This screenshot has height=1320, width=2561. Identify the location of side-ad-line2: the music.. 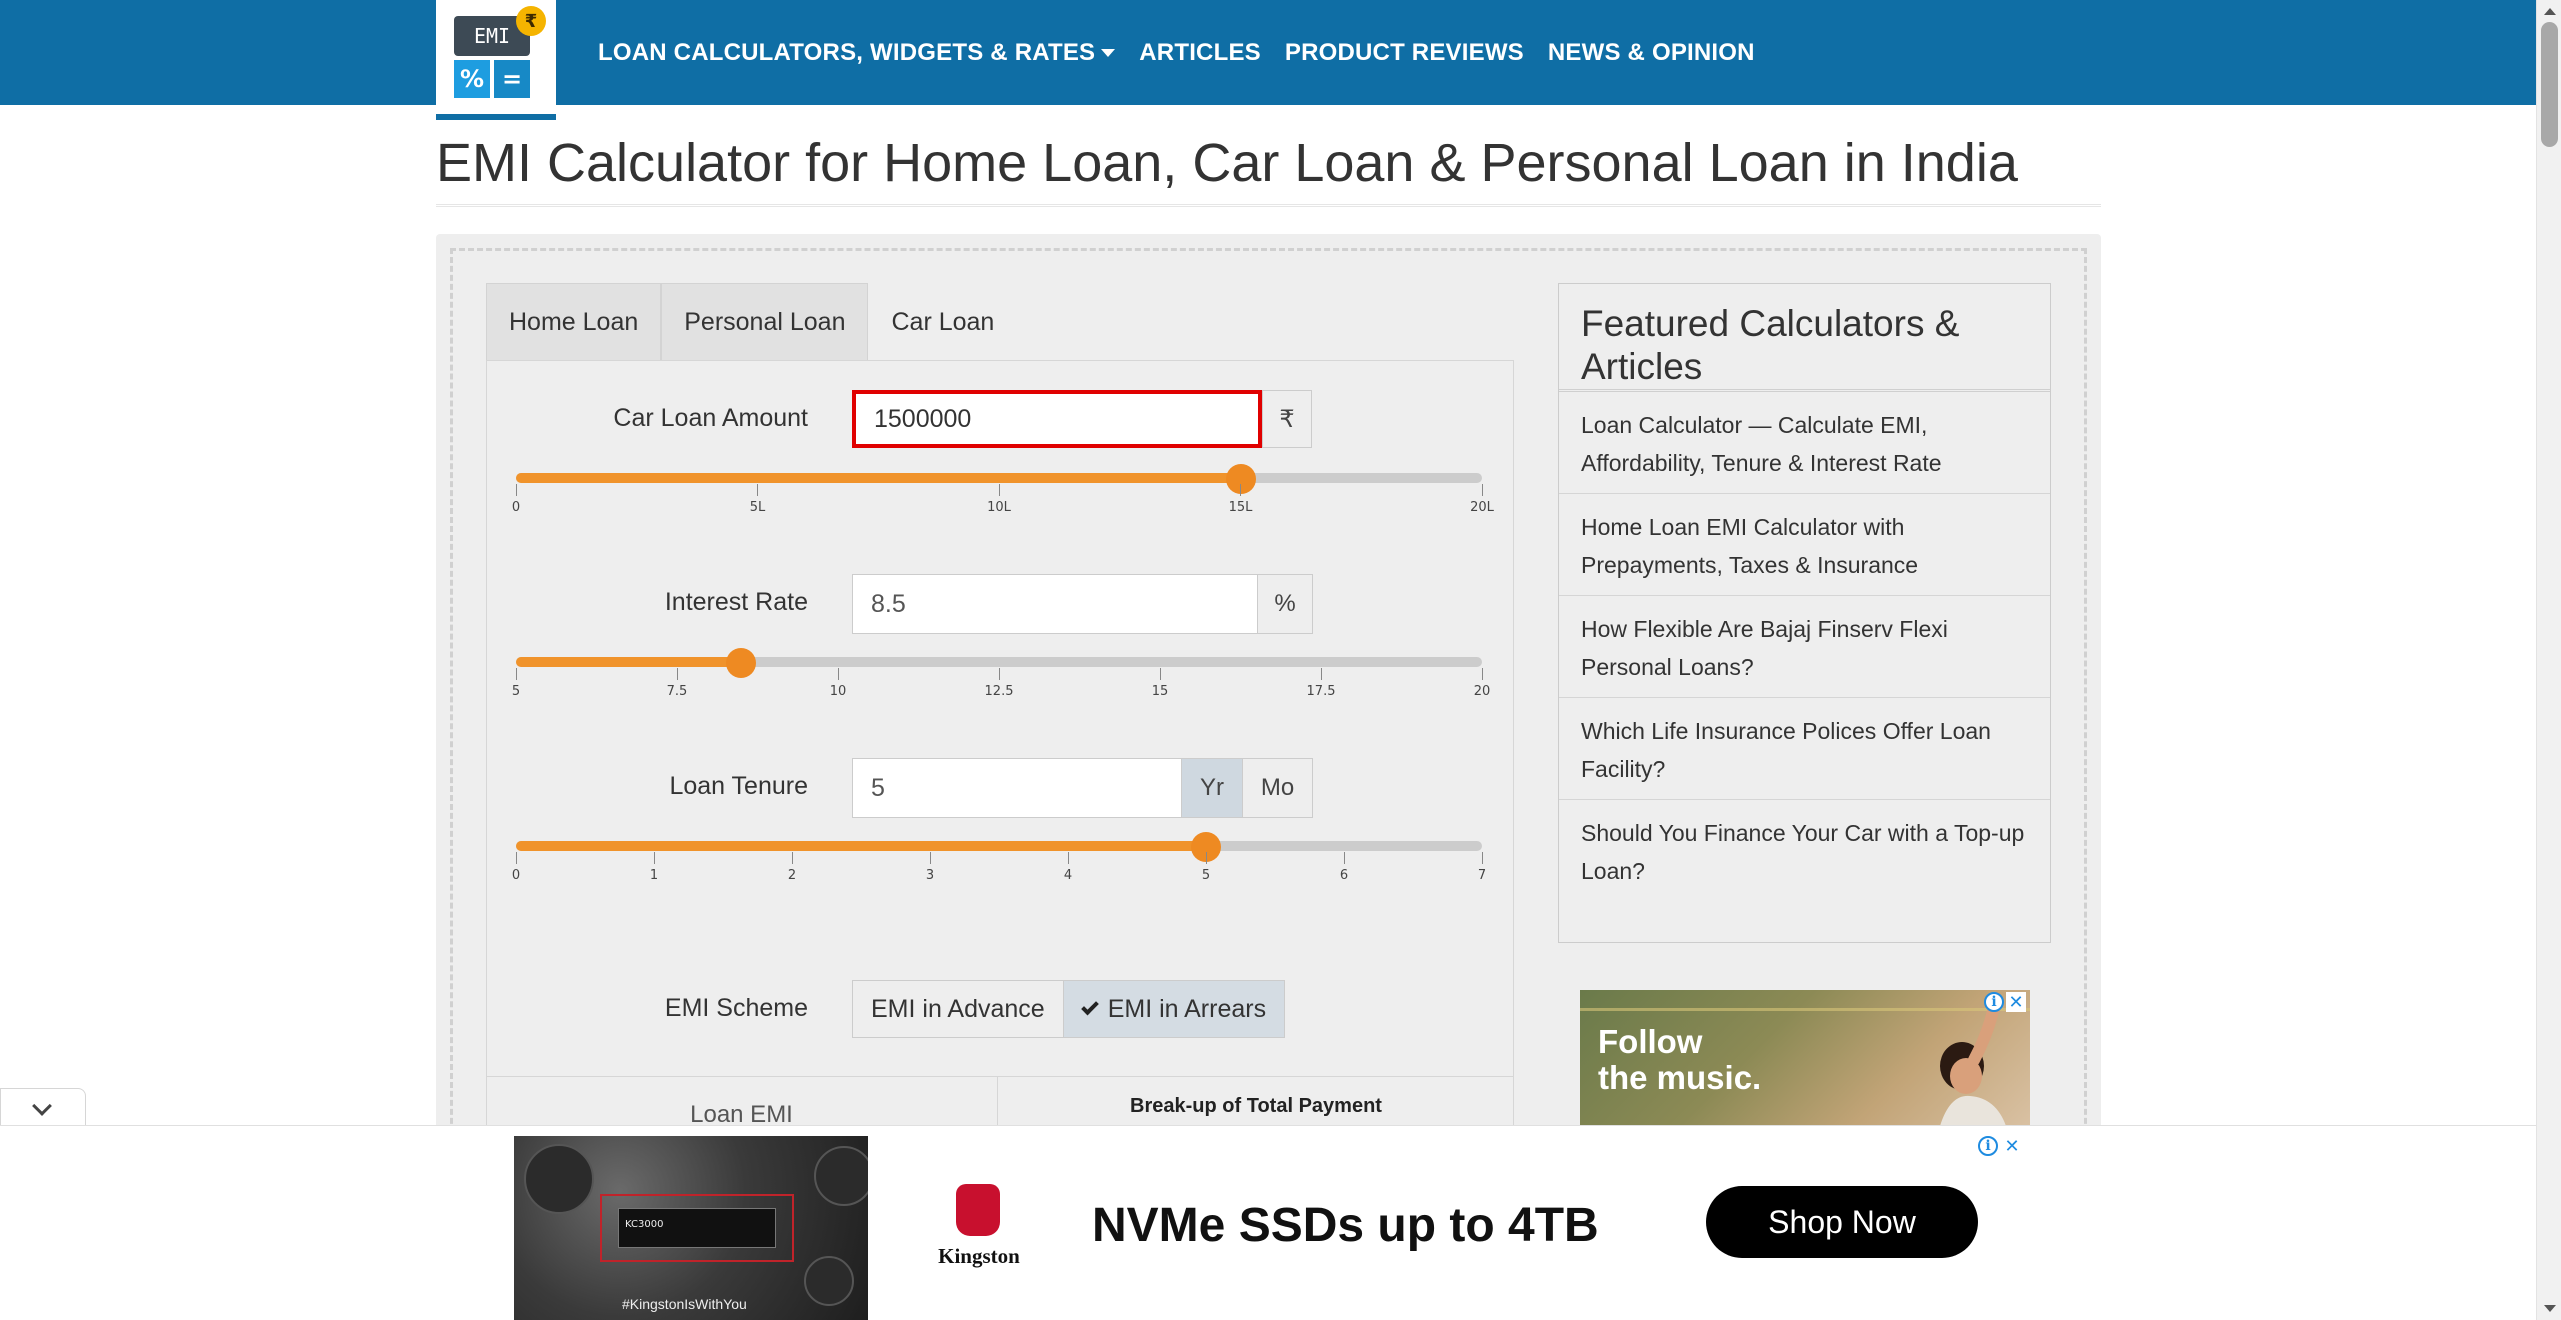
(1680, 1077).